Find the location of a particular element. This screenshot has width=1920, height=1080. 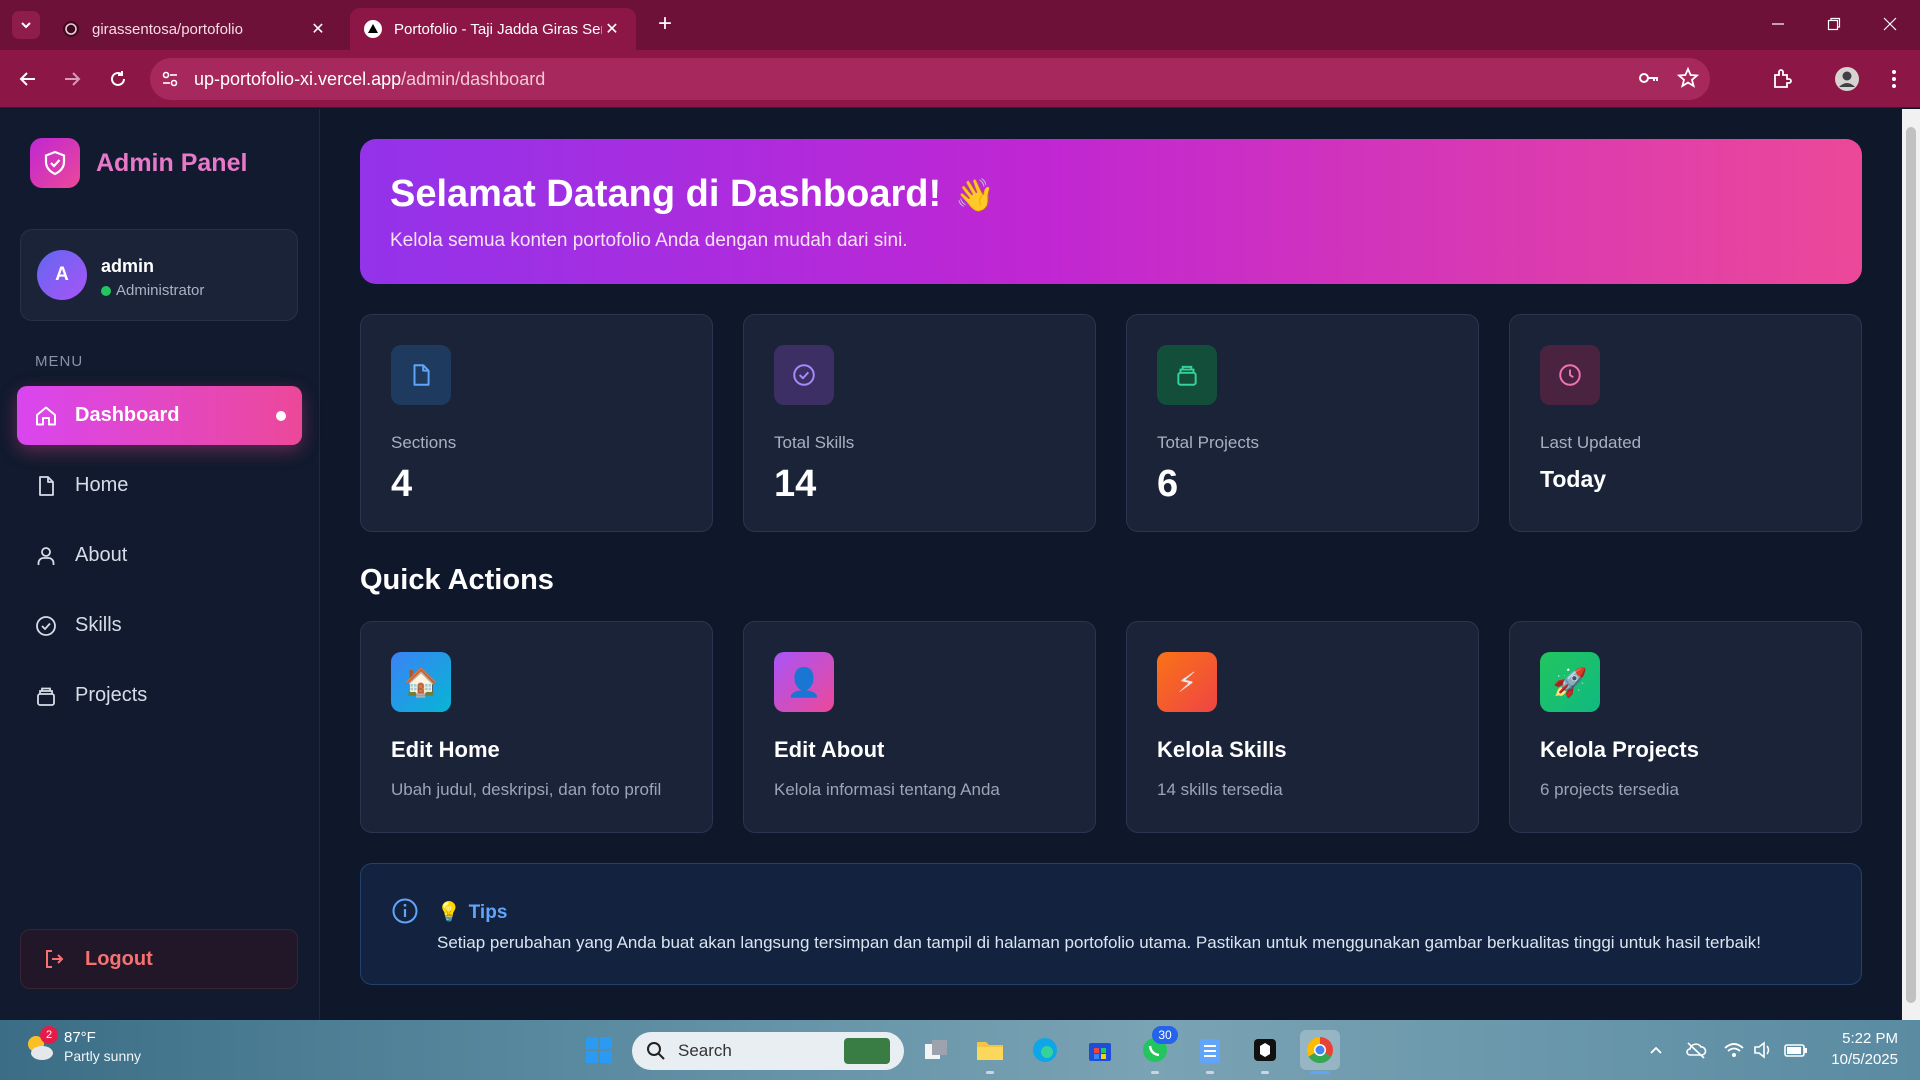

new-tab-button: + is located at coordinates (665, 25).